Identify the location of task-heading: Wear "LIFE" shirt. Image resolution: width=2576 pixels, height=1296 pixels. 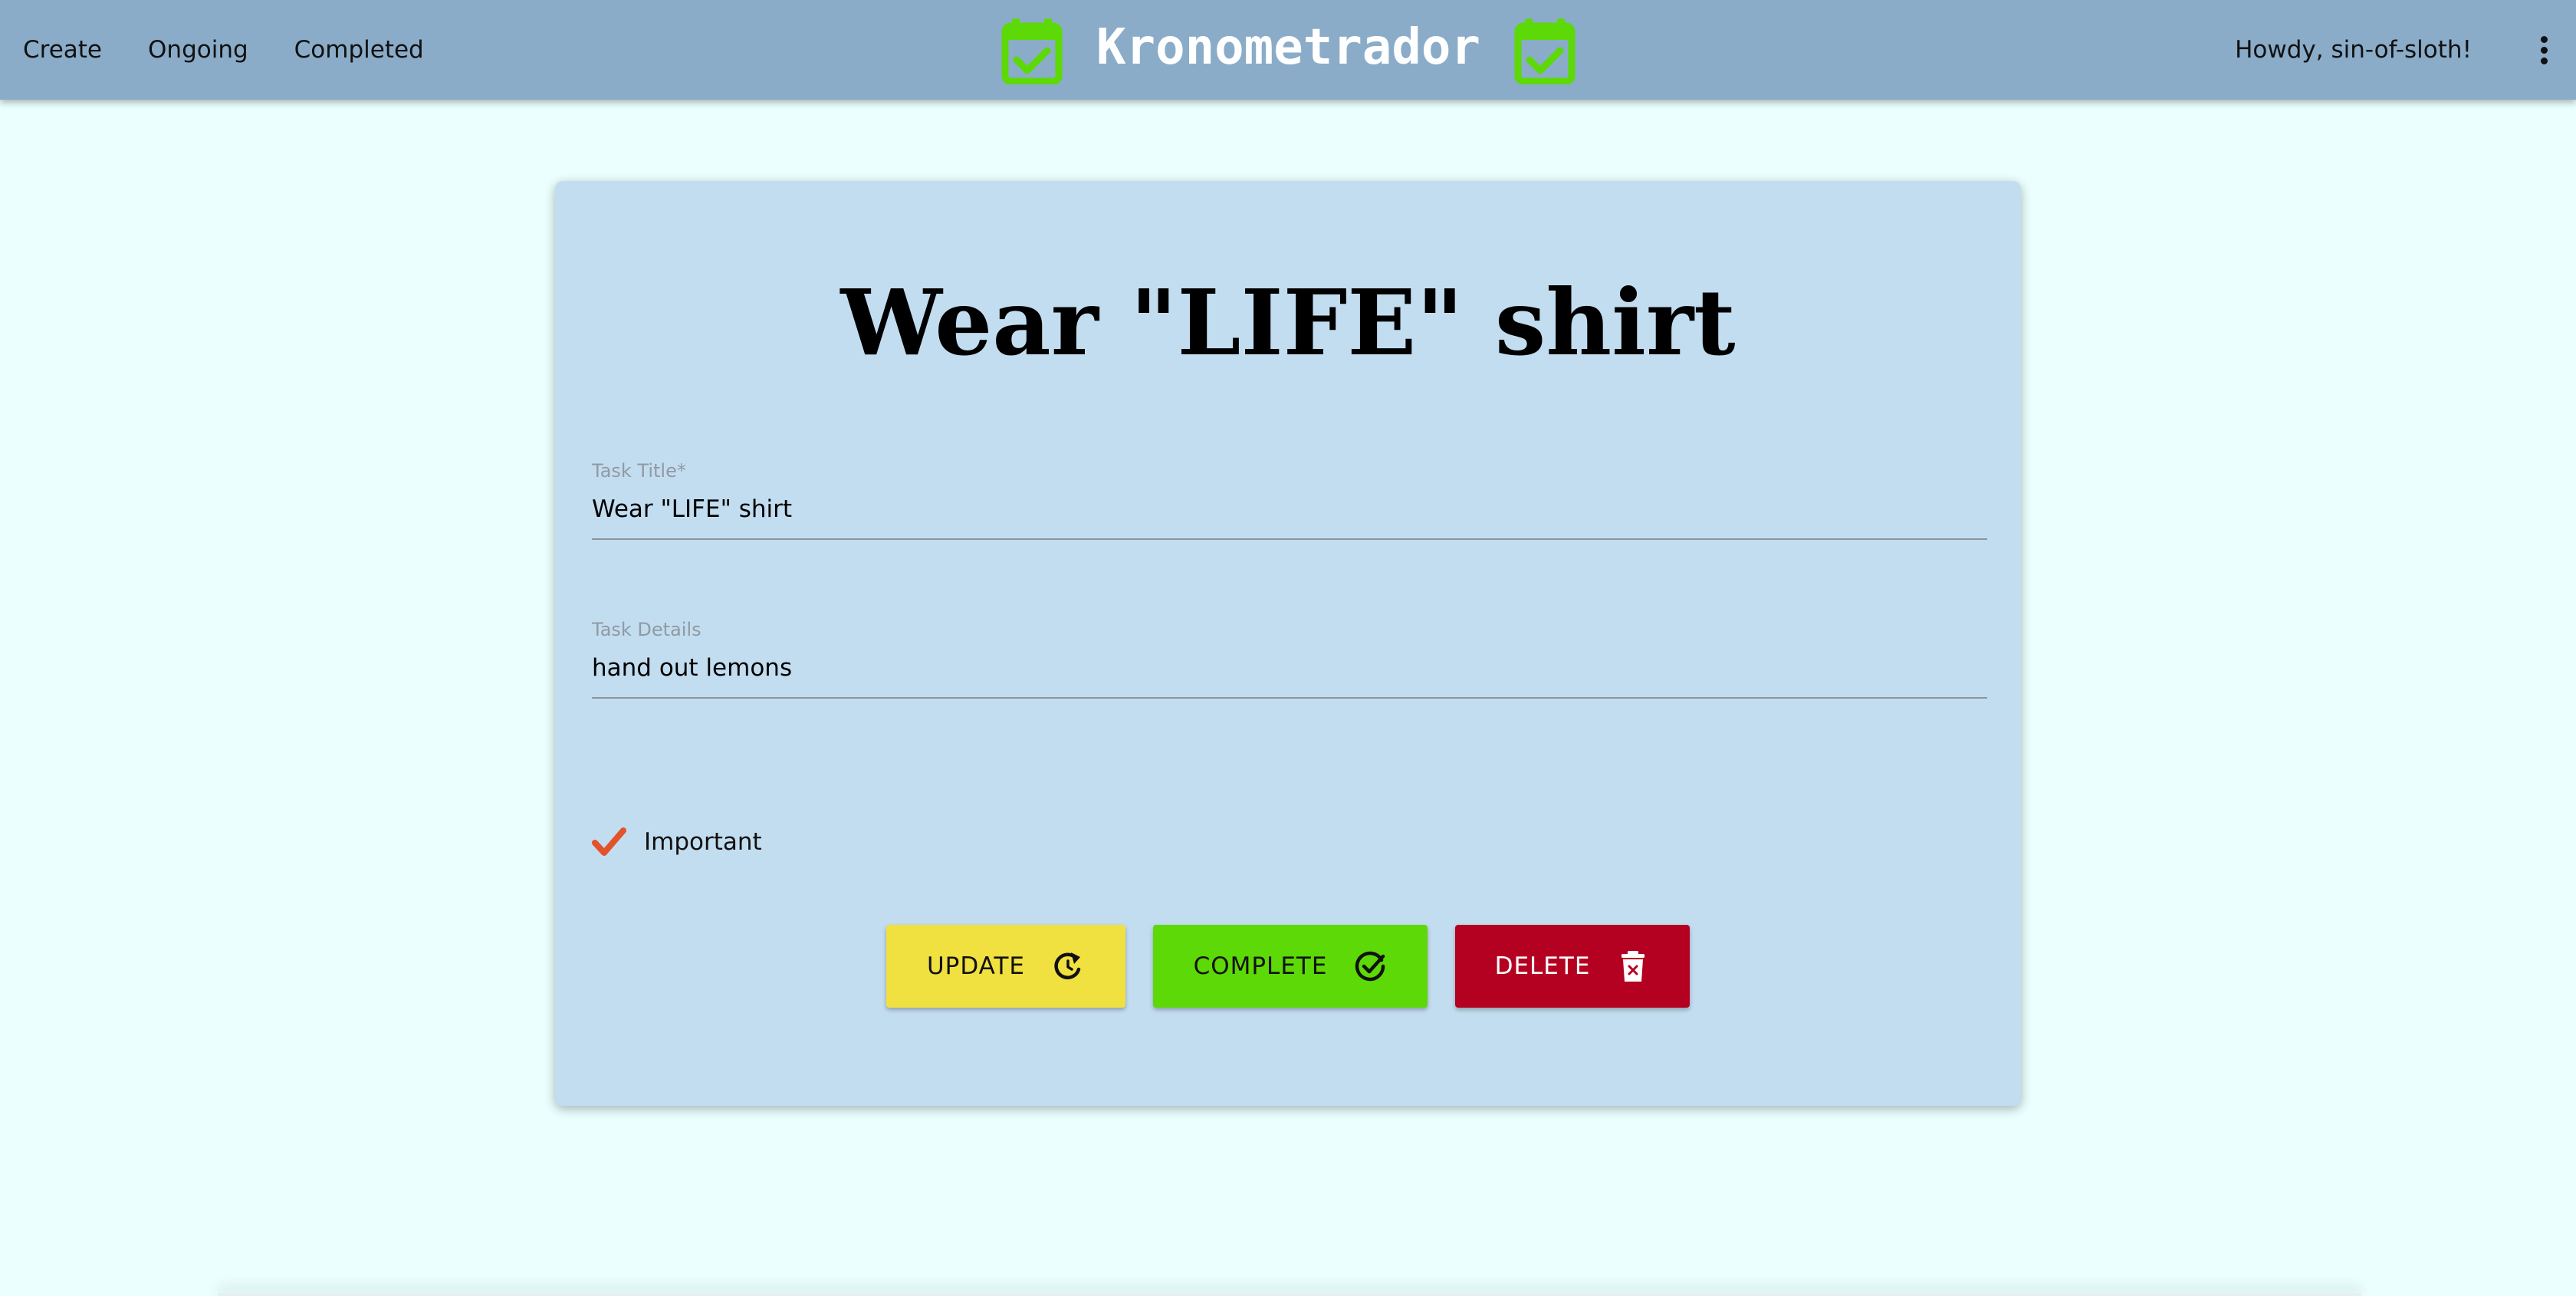
(1288, 322).